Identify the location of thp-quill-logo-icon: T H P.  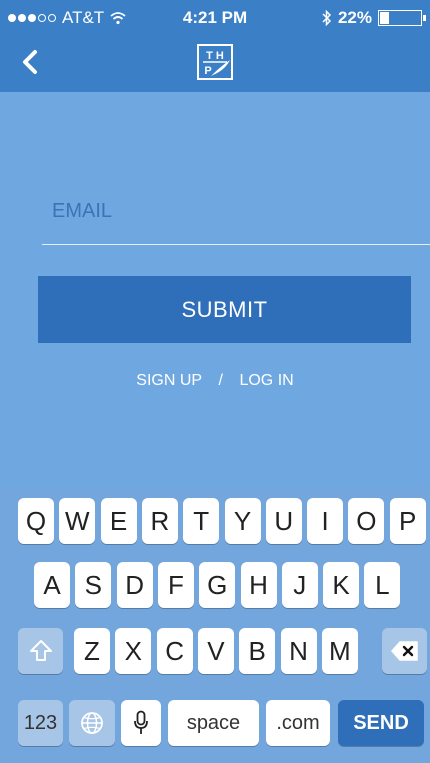
(215, 62).